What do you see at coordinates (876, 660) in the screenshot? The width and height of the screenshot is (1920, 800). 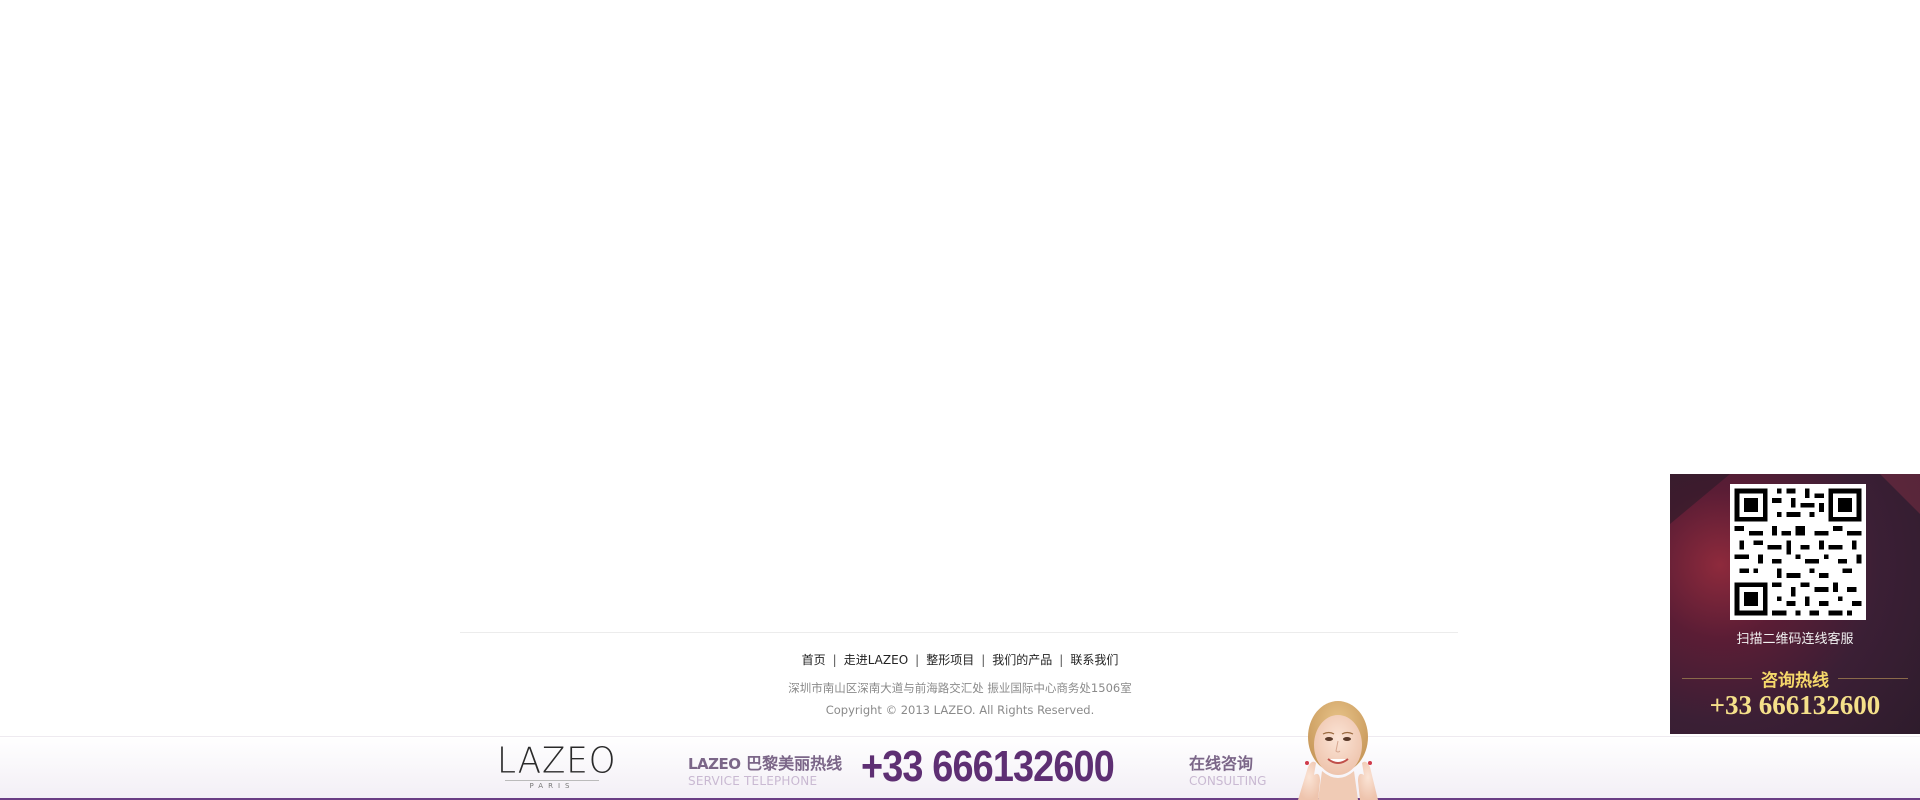 I see `footer-link-about: 走进LAZEO` at bounding box center [876, 660].